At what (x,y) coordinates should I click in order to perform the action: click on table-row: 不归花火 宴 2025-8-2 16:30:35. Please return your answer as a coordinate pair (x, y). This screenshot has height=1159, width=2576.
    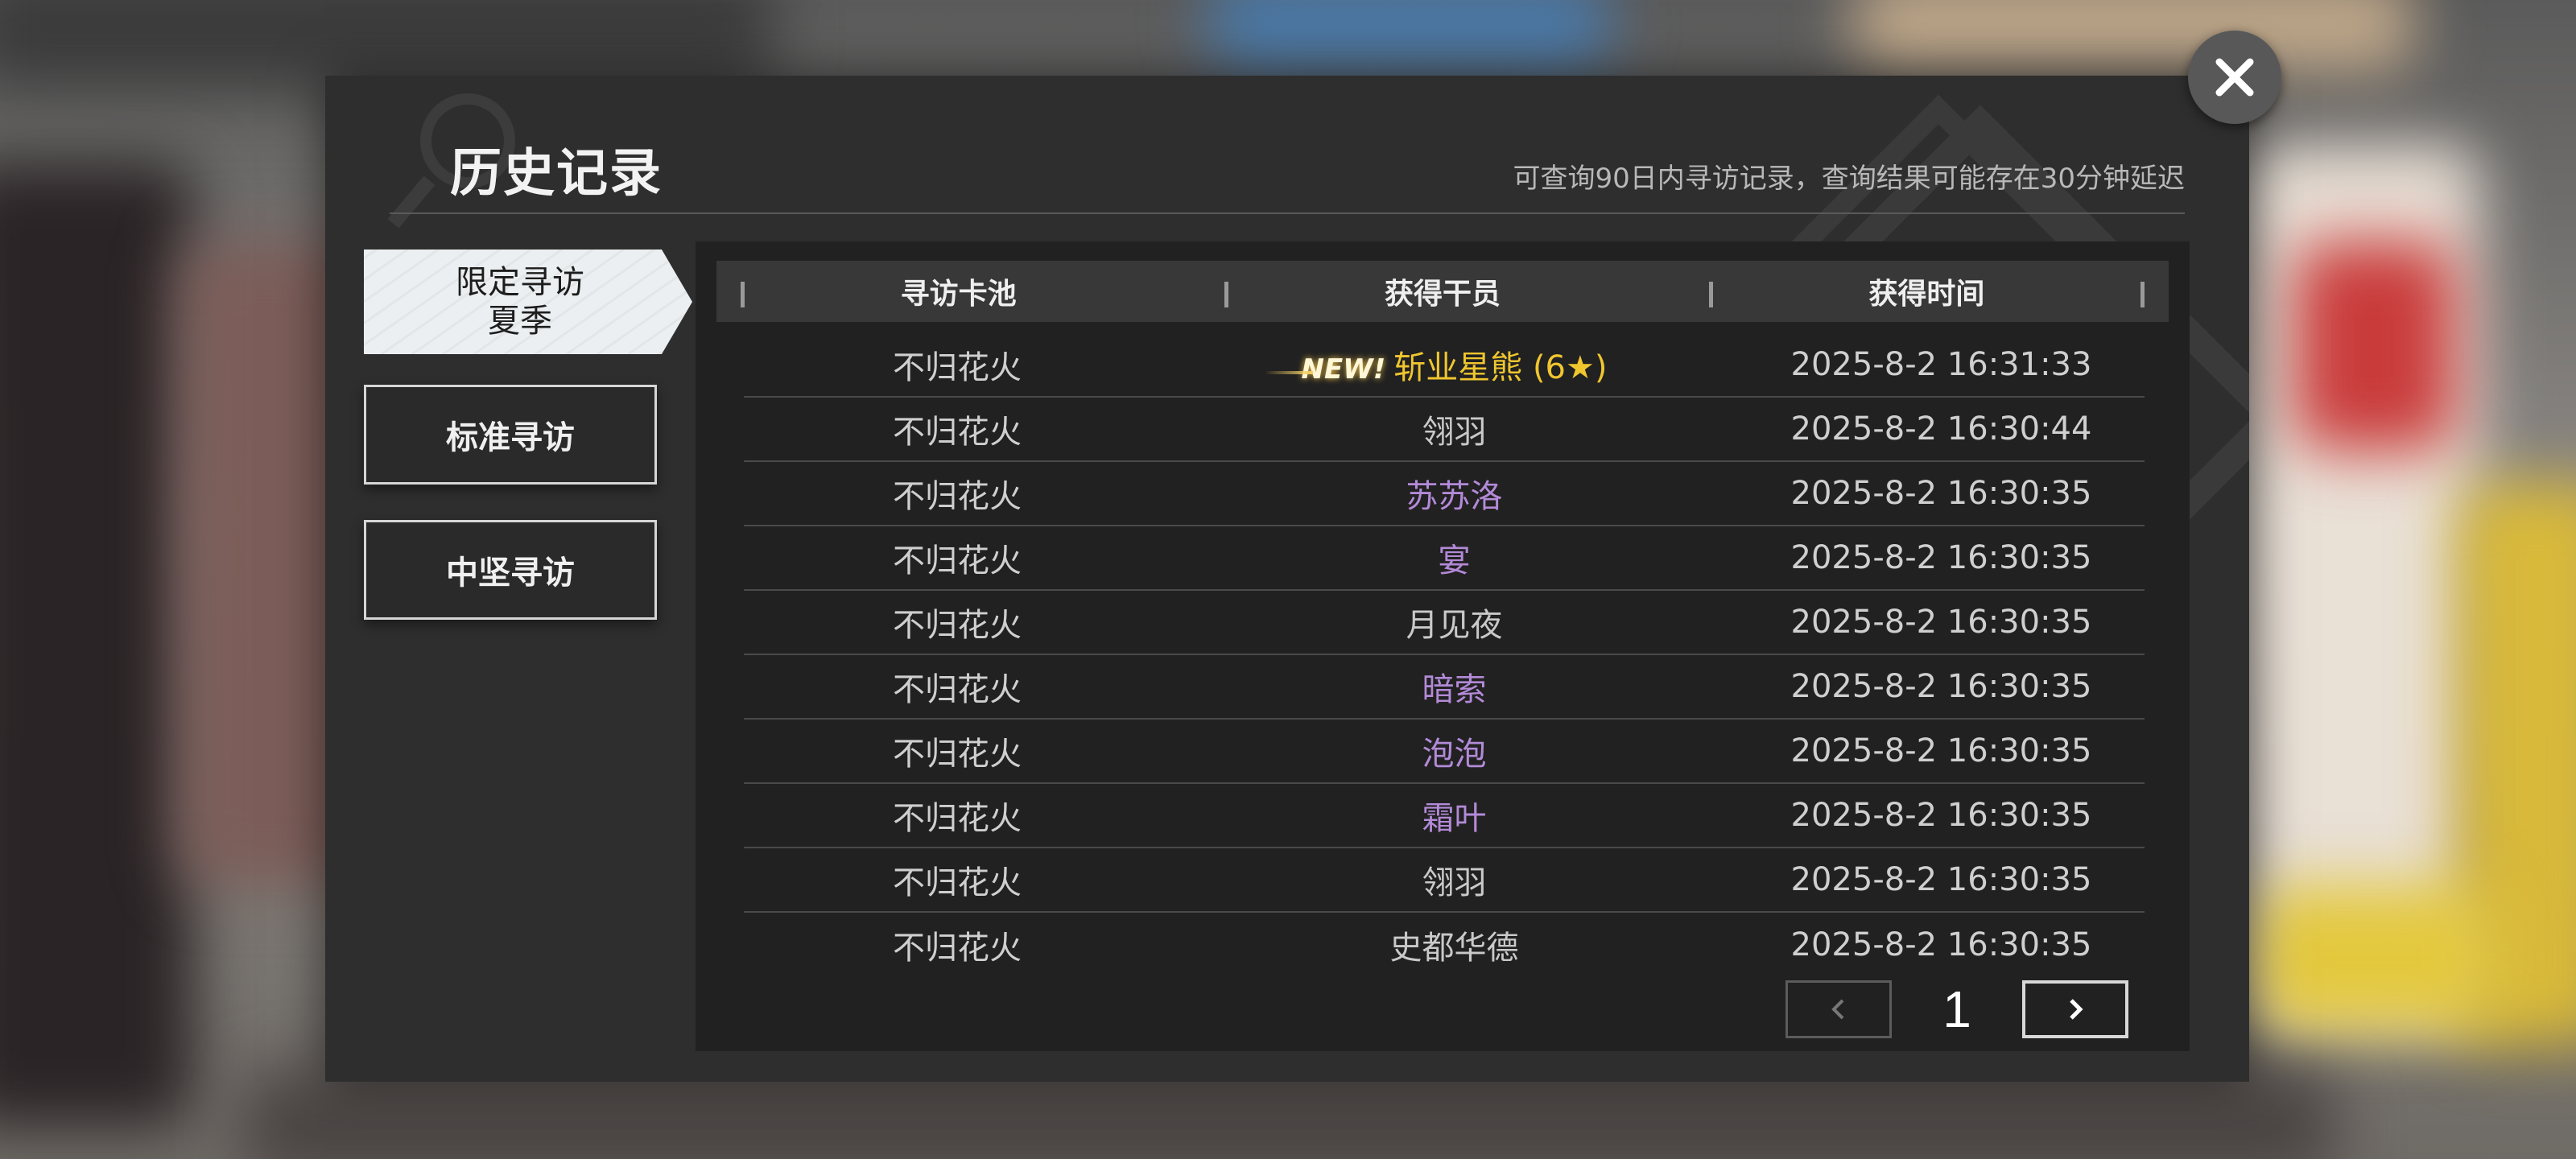
    Looking at the image, I should click on (1444, 558).